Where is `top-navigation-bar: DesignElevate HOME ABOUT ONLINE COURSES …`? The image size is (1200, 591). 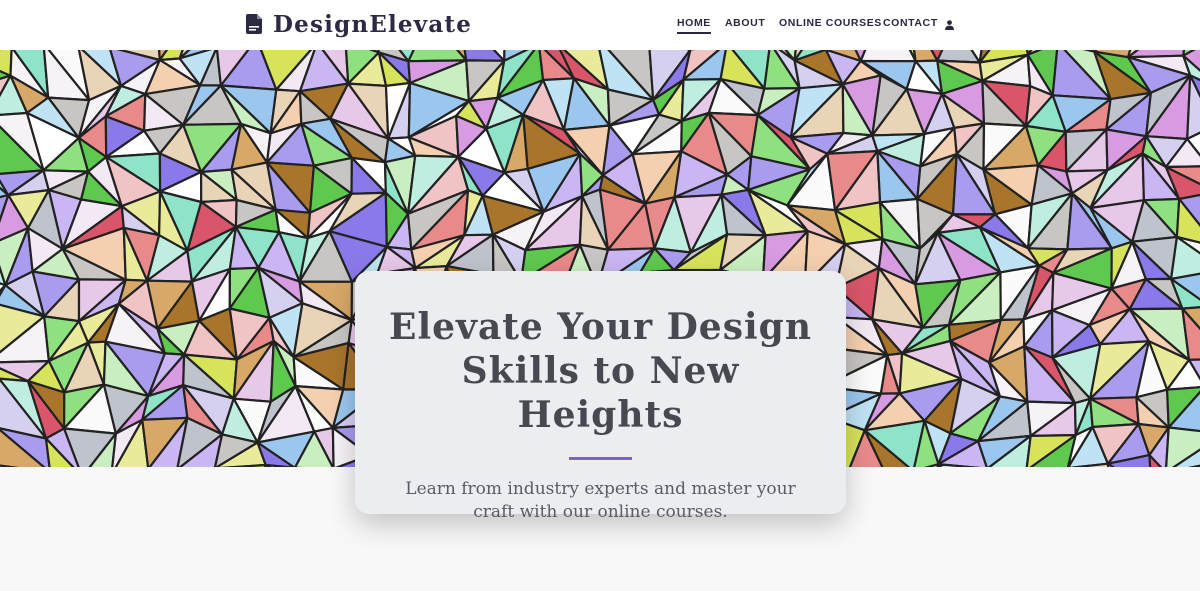
top-navigation-bar: DesignElevate HOME ABOUT ONLINE COURSES … is located at coordinates (600, 25).